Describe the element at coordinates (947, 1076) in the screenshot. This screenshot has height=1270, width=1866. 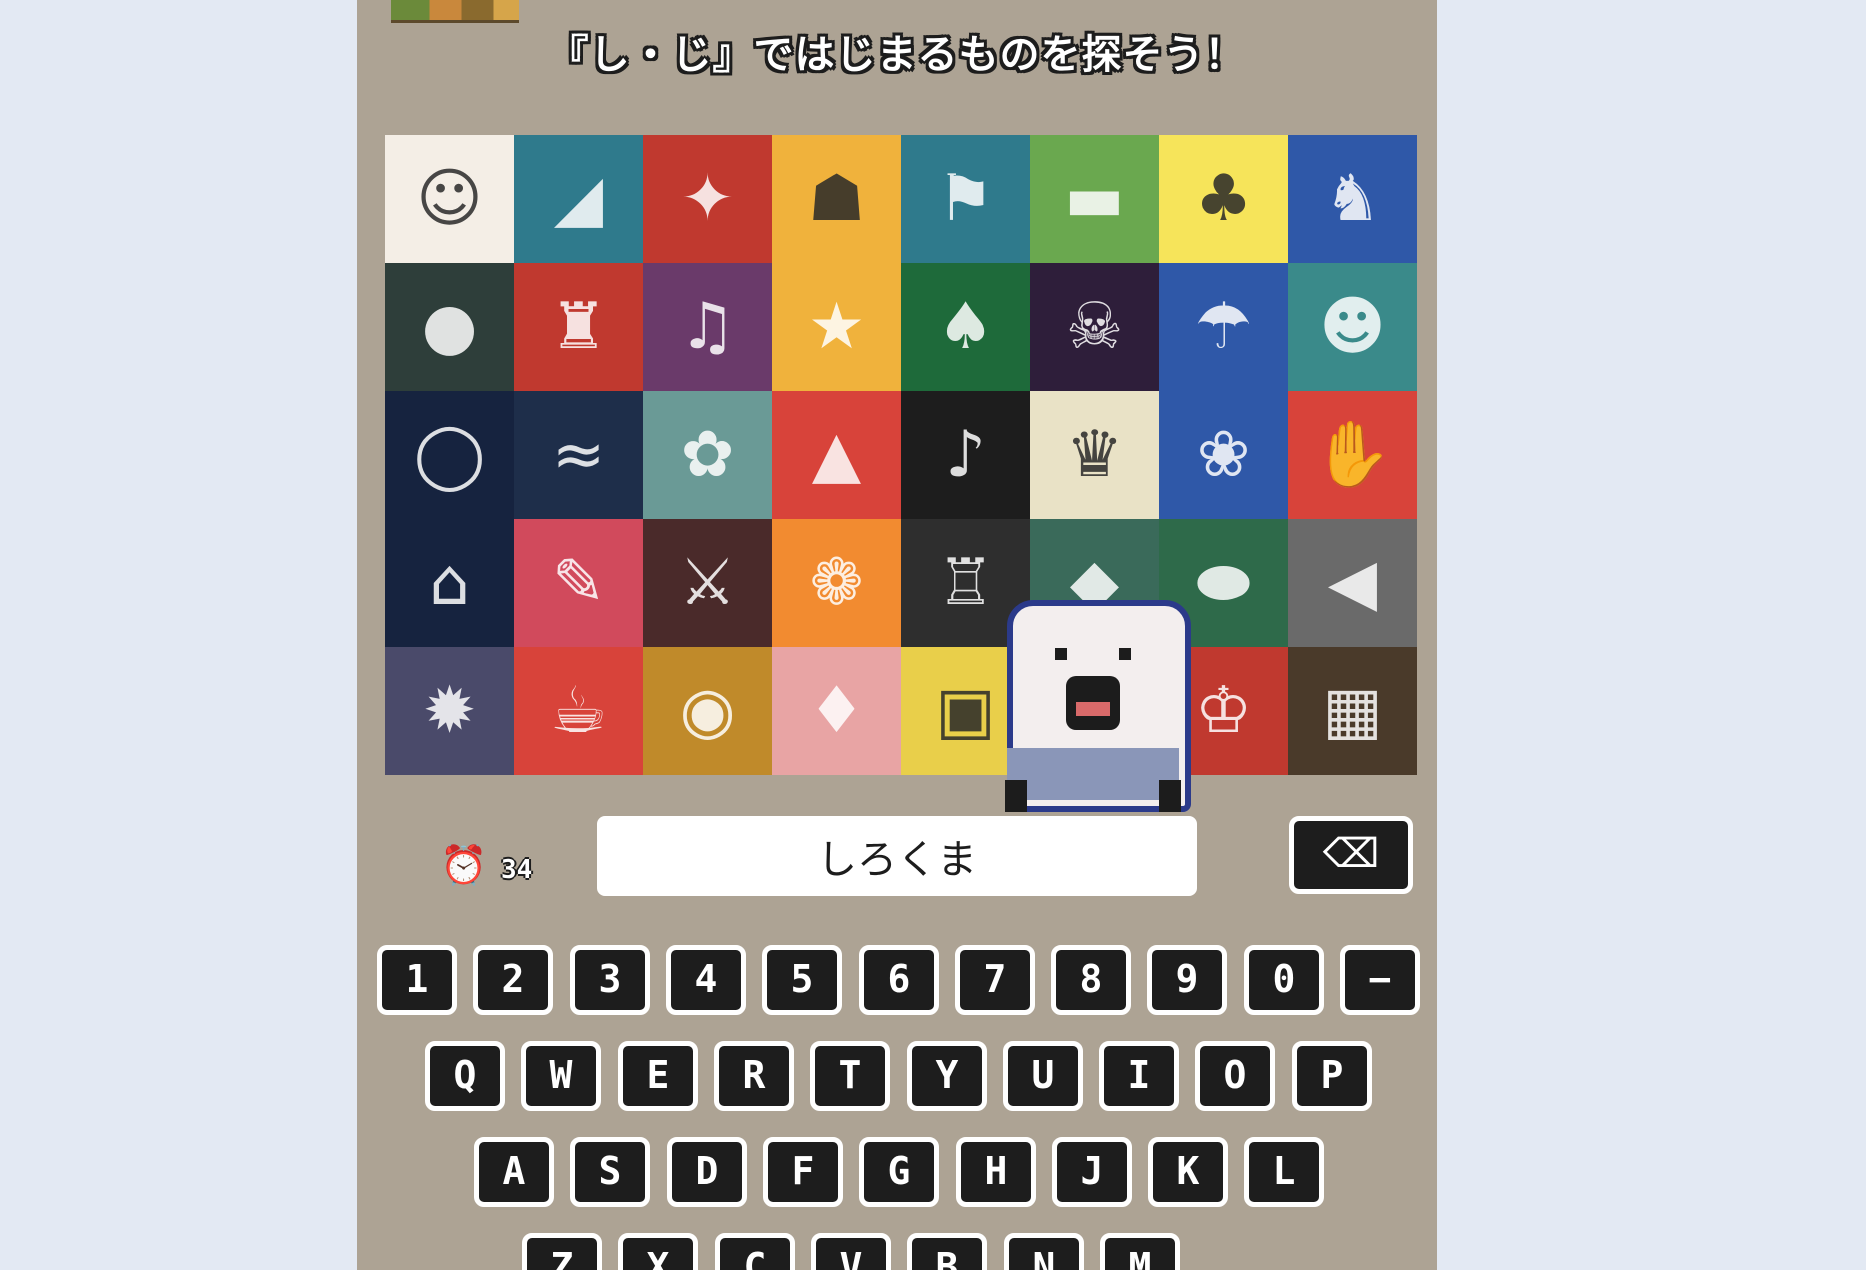
I see `key-y: Y` at that location.